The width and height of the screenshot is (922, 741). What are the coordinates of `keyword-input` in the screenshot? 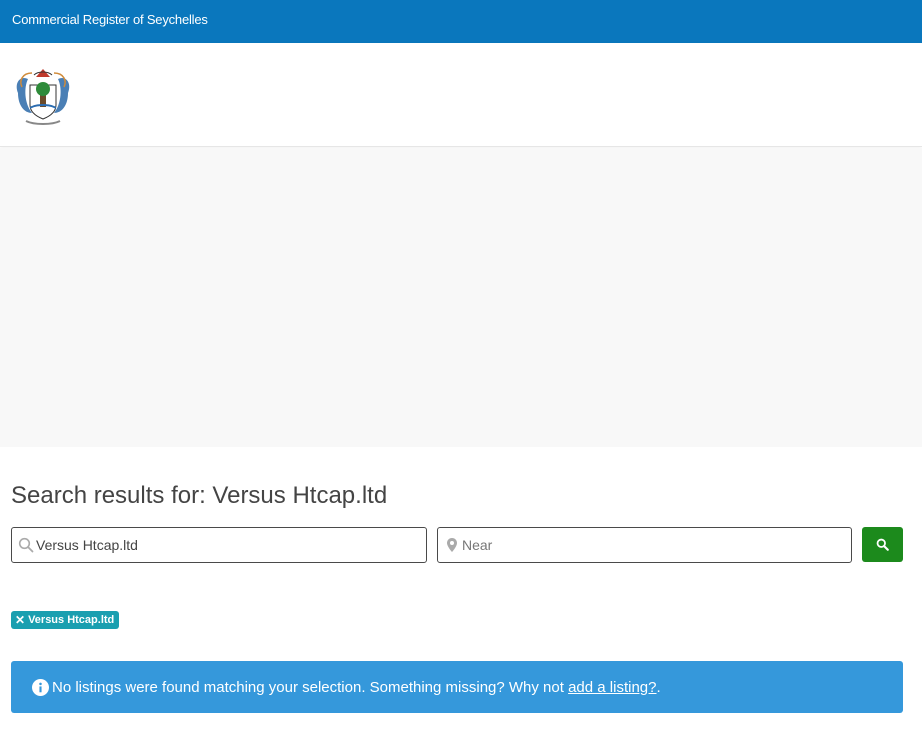 It's located at (228, 545).